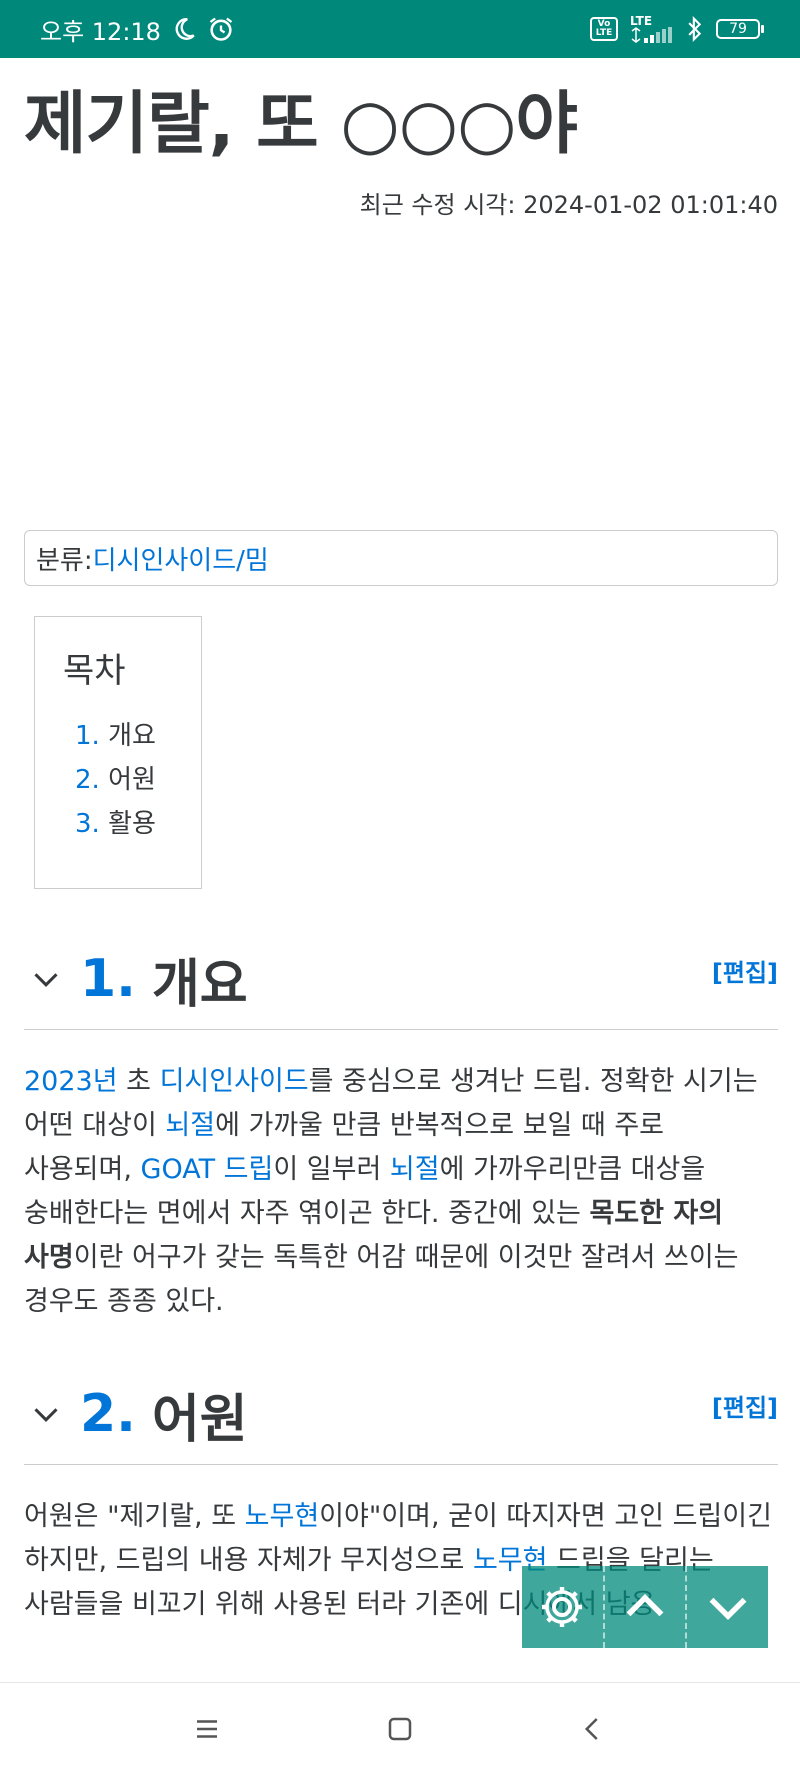  I want to click on toc-item-2: 2. 어원, so click(138, 780).